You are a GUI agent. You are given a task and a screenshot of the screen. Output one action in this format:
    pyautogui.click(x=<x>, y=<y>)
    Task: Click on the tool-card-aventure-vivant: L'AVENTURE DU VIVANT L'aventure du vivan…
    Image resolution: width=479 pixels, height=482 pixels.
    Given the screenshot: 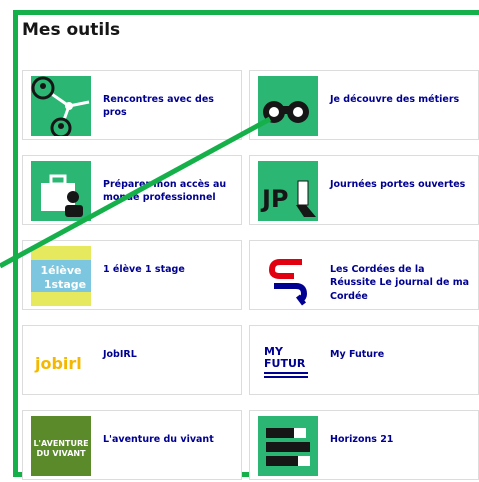 What is the action you would take?
    pyautogui.click(x=132, y=445)
    